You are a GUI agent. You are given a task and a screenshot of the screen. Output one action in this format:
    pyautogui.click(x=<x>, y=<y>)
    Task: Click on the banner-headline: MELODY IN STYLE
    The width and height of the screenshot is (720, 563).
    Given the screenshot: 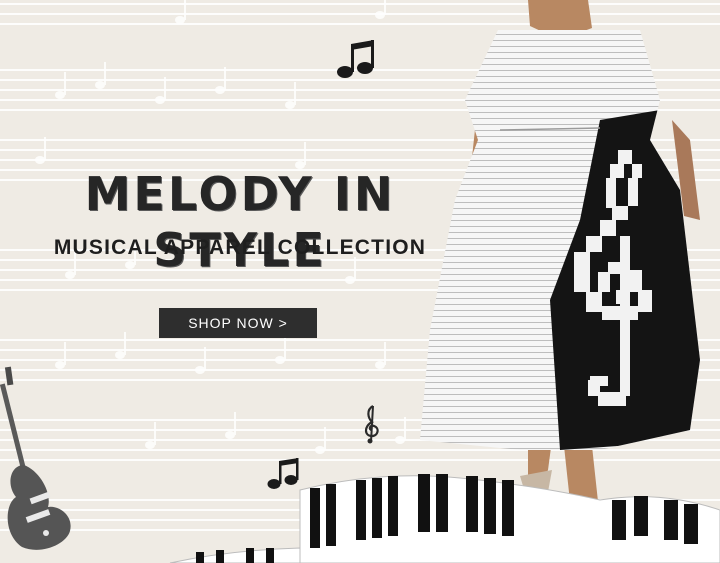 What is the action you would take?
    pyautogui.click(x=240, y=222)
    